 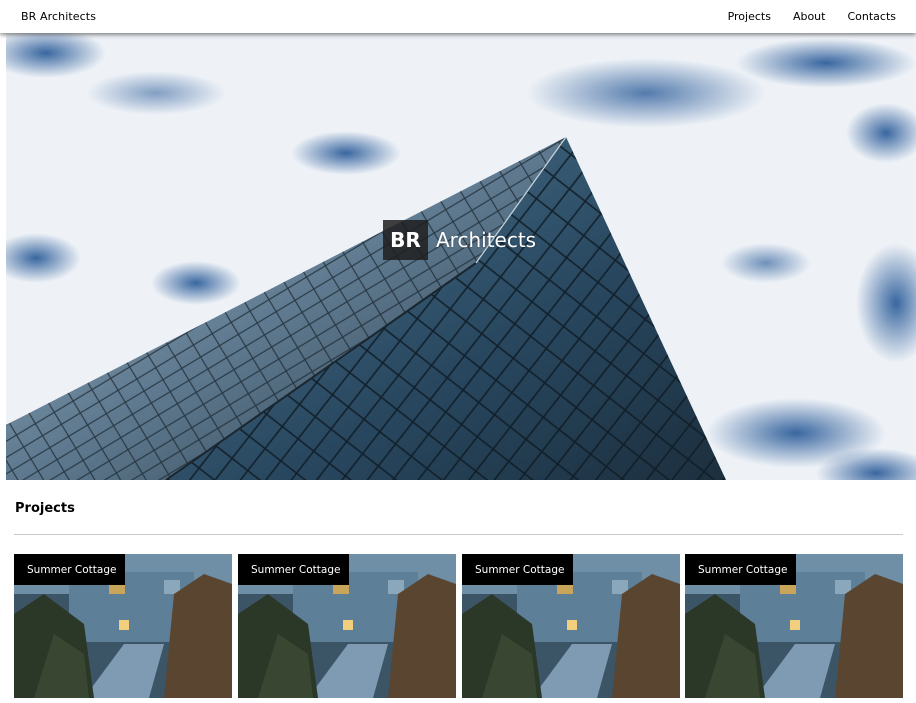 What do you see at coordinates (405, 240) in the screenshot?
I see `hero-logo-mark: BR` at bounding box center [405, 240].